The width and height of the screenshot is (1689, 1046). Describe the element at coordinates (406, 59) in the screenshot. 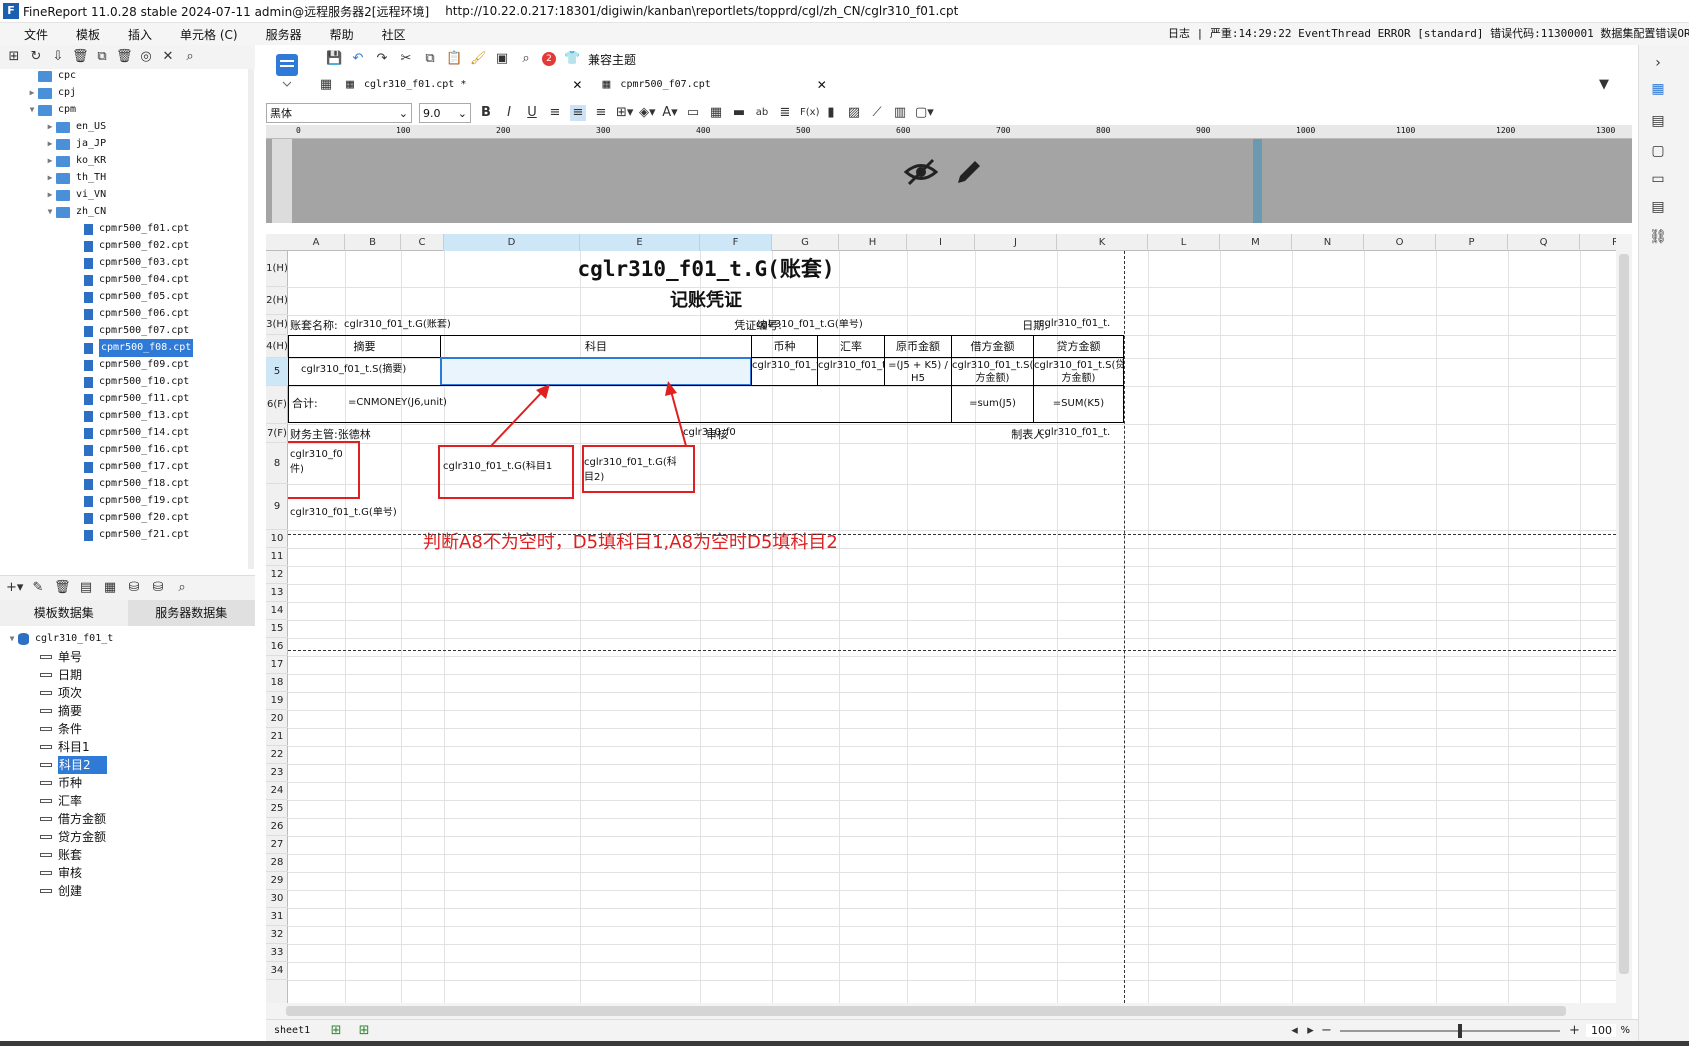

I see `cut-icon: ✂` at that location.